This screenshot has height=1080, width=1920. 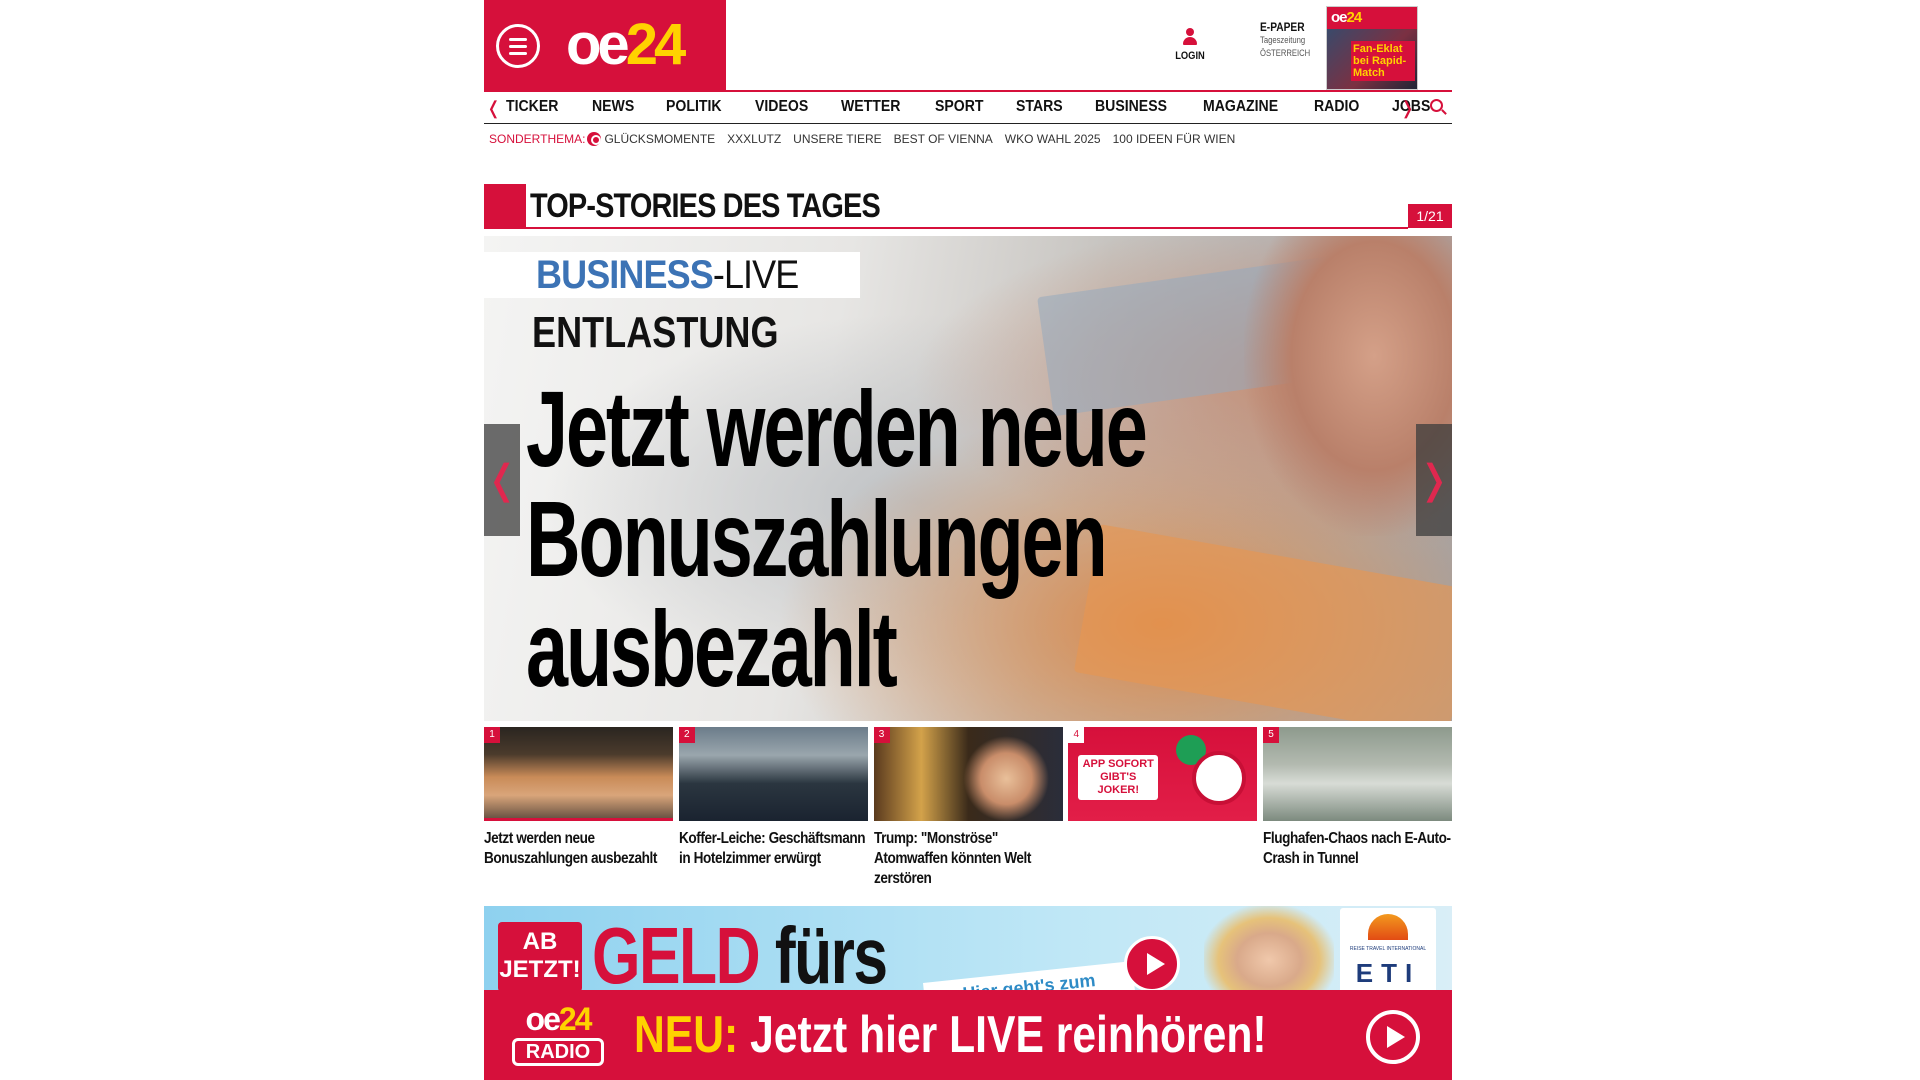 I want to click on topic-wko-wahl: WKO WAHL 2025, so click(x=1053, y=139).